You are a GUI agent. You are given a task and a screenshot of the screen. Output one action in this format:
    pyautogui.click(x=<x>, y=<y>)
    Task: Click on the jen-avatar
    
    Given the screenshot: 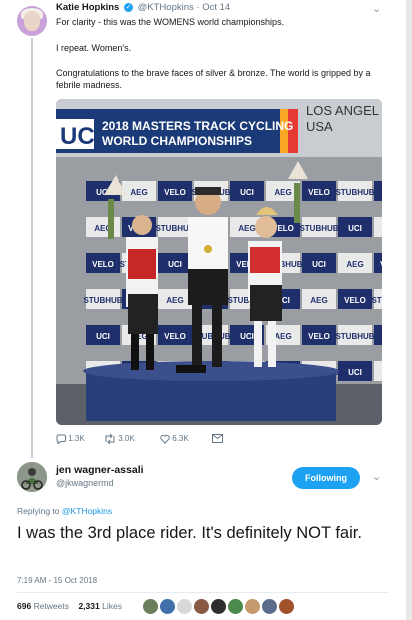 What is the action you would take?
    pyautogui.click(x=32, y=477)
    